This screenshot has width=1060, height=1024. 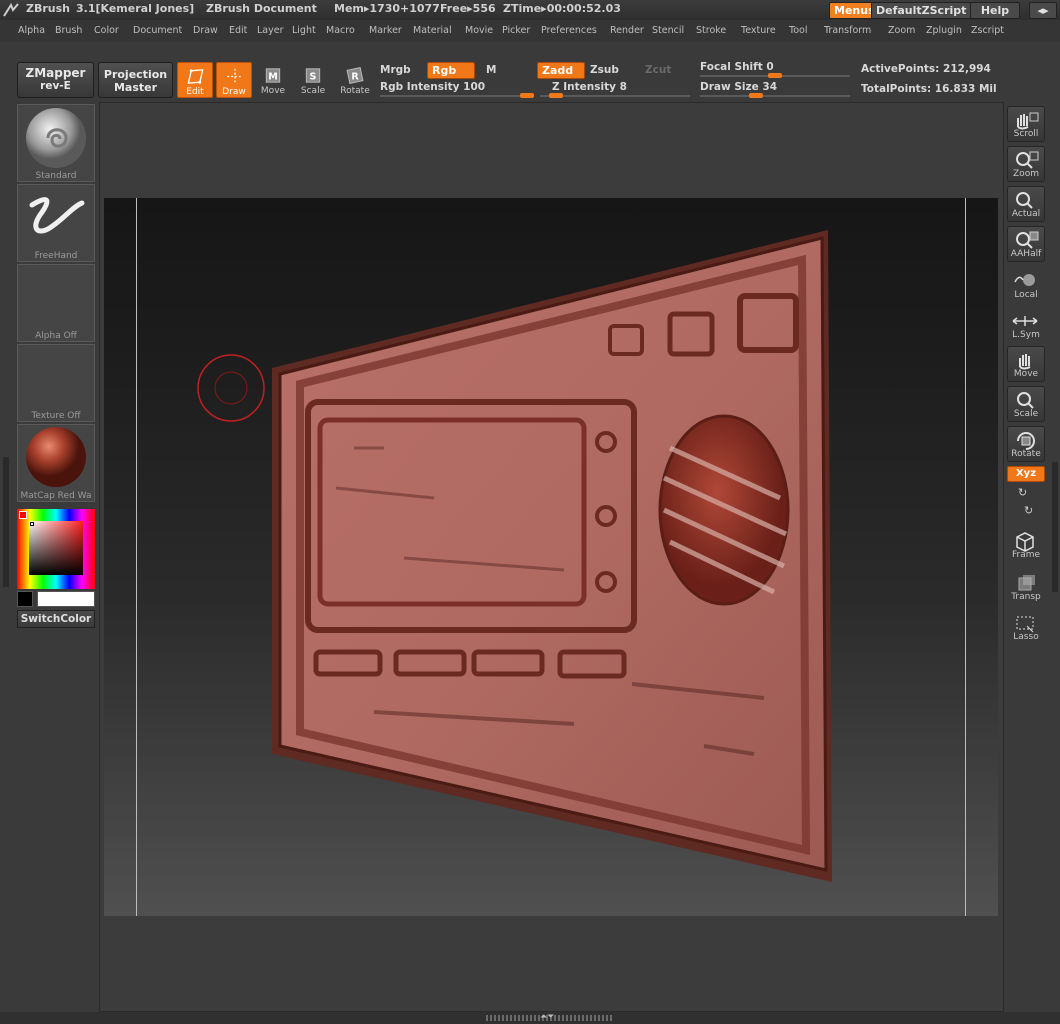 What do you see at coordinates (23, 515) in the screenshot?
I see `hue-marker` at bounding box center [23, 515].